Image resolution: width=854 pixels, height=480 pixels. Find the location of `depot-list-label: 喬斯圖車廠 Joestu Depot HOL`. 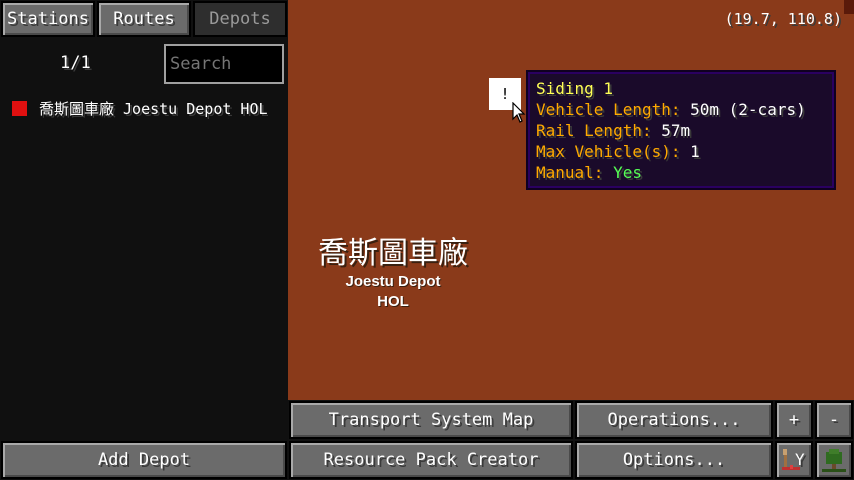

depot-list-label: 喬斯圖車廠 Joestu Depot HOL is located at coordinates (153, 108).